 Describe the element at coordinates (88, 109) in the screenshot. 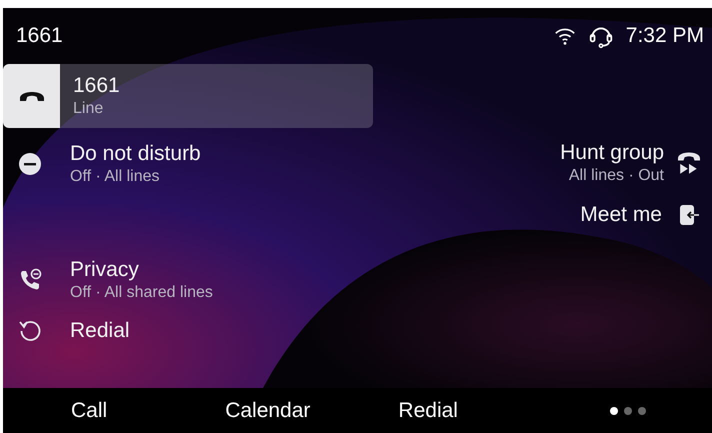

I see `line-label: Line` at that location.